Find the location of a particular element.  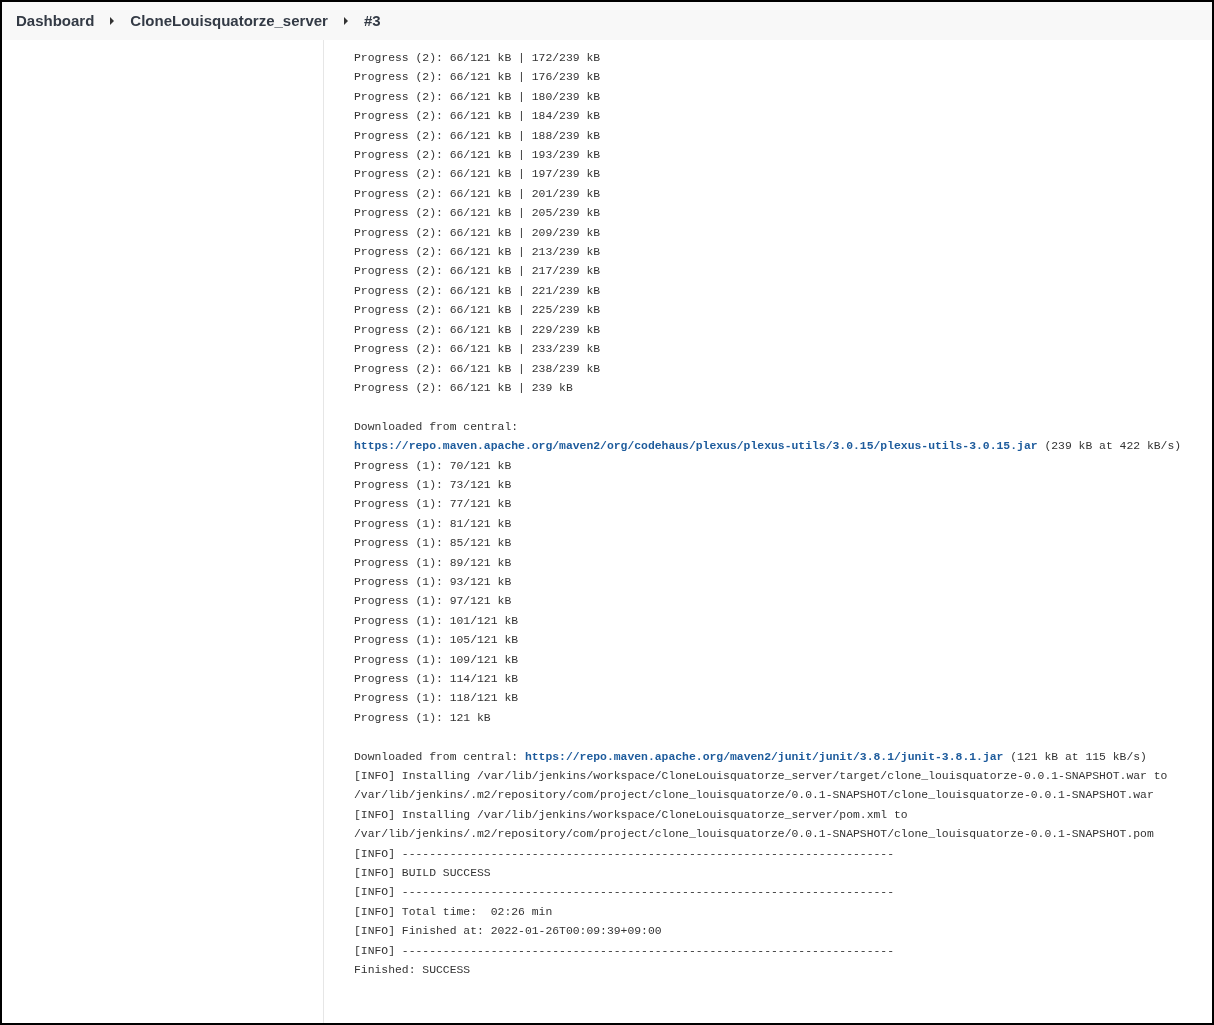

download-link: https://repo.maven.apache.org/maven2/junit/junit/3.8.1/junit-3.8.1.jar is located at coordinates (764, 756).